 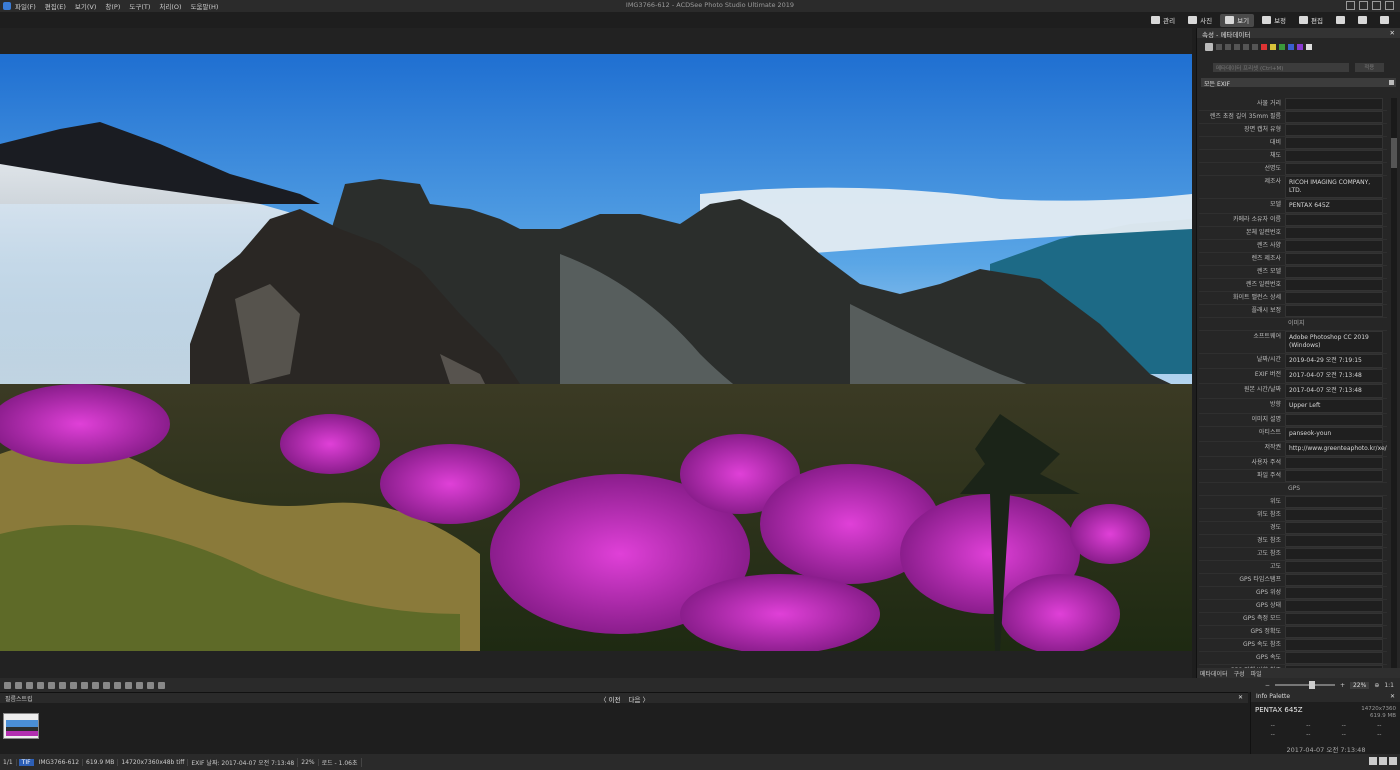 I want to click on metadata-value: RICOH IMAGING COMPANY, LTD., so click(x=1334, y=187).